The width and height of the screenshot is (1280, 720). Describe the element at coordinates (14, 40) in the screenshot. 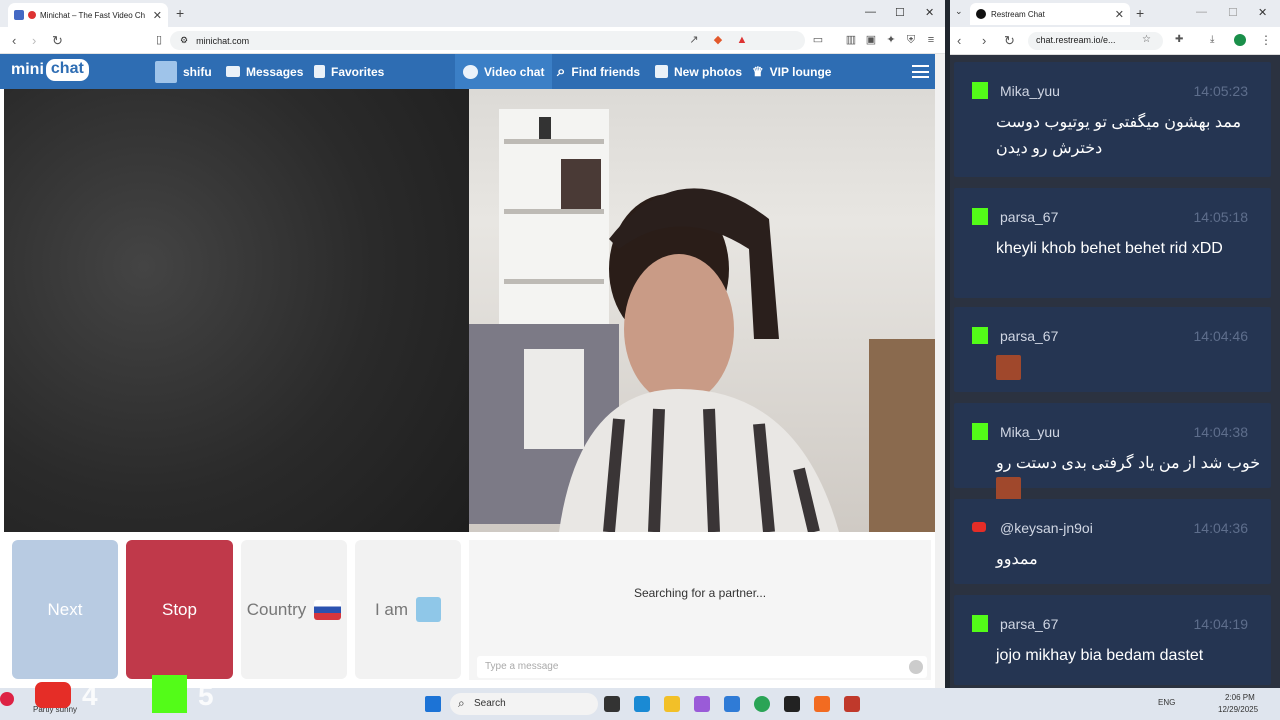

I see `back-icon: ‹` at that location.